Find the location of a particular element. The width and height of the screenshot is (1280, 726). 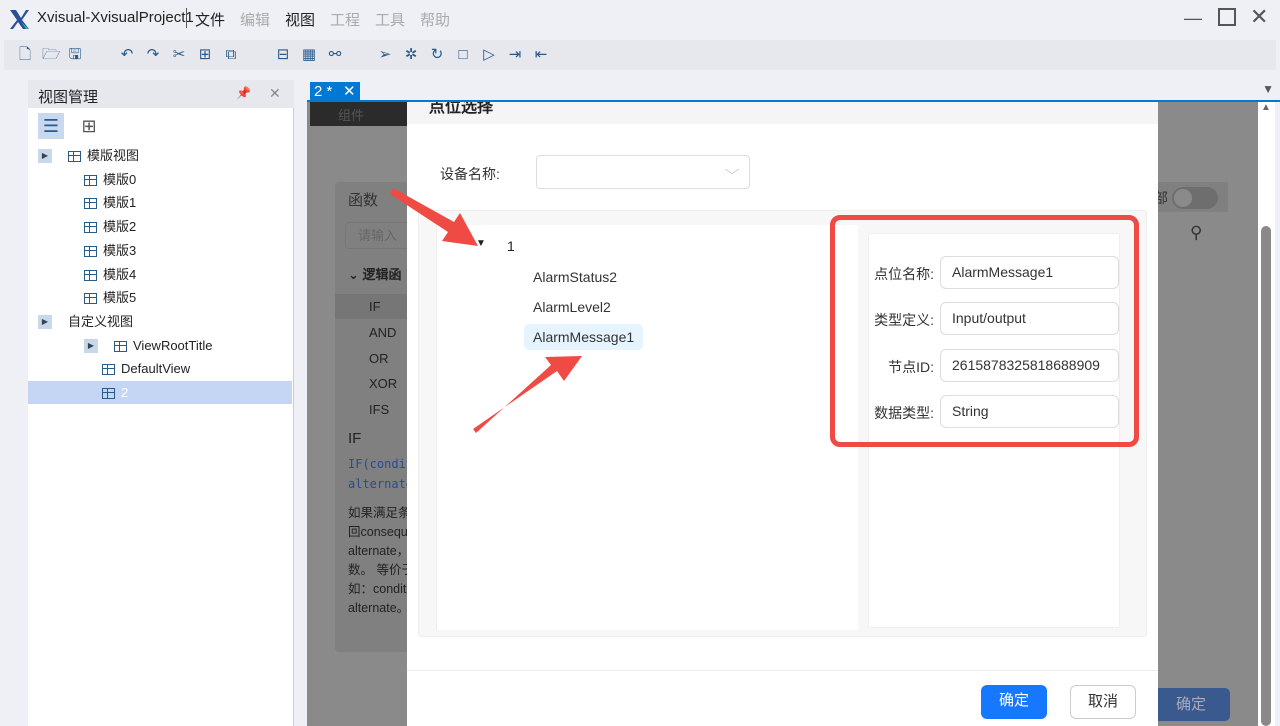

dialog-header: 点位选择 is located at coordinates (782, 113).